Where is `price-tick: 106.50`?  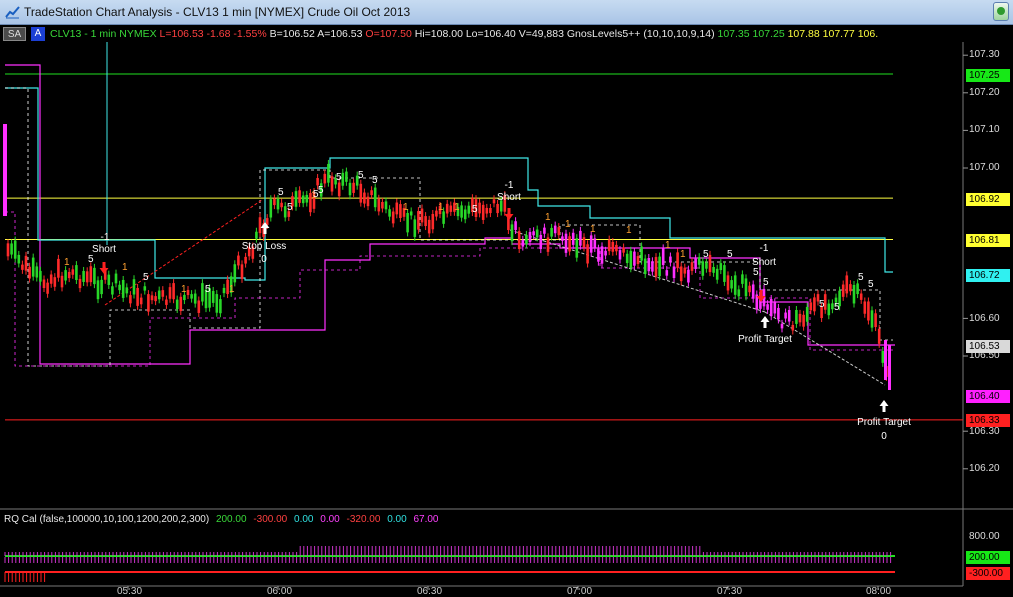 price-tick: 106.50 is located at coordinates (984, 355).